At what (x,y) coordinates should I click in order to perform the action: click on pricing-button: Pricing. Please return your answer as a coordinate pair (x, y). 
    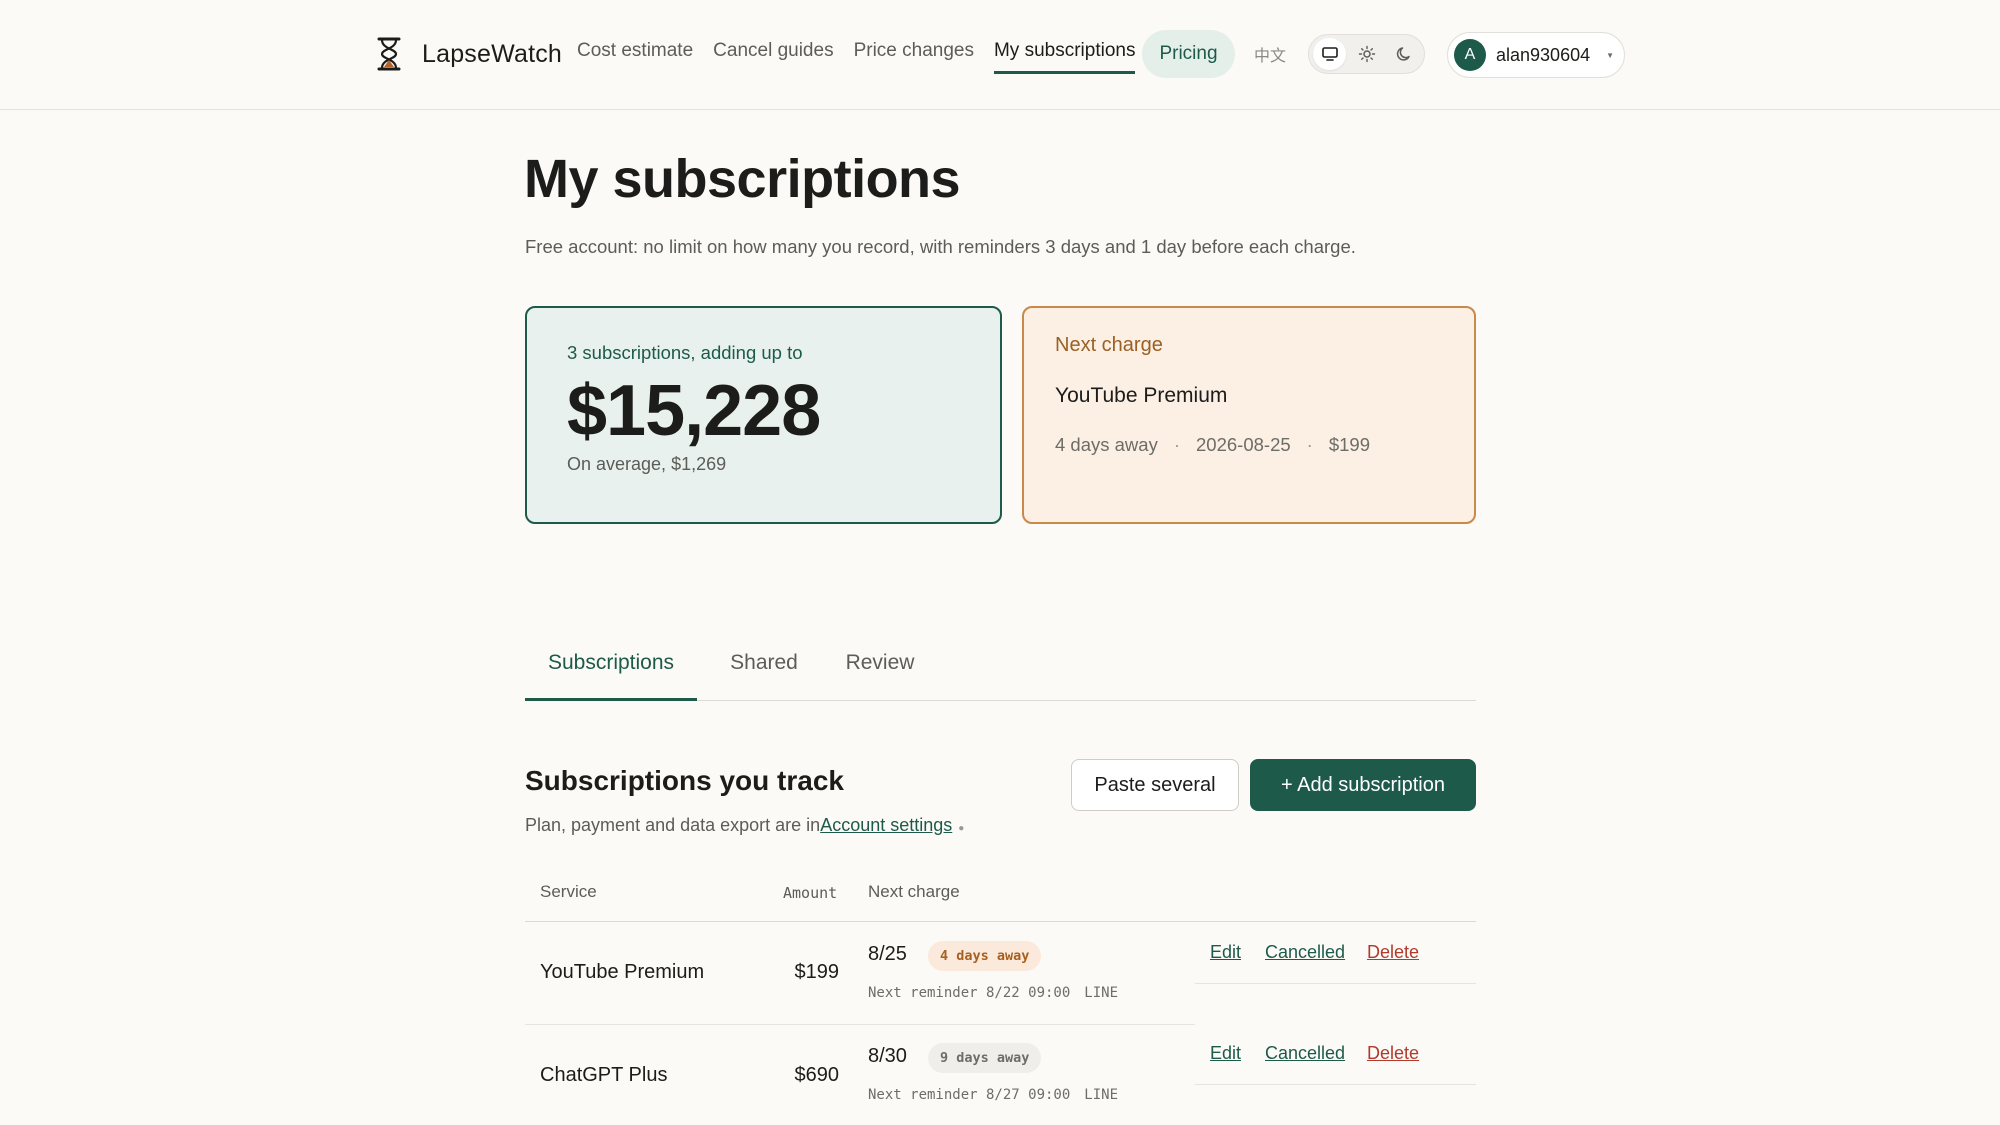
    Looking at the image, I should click on (1188, 54).